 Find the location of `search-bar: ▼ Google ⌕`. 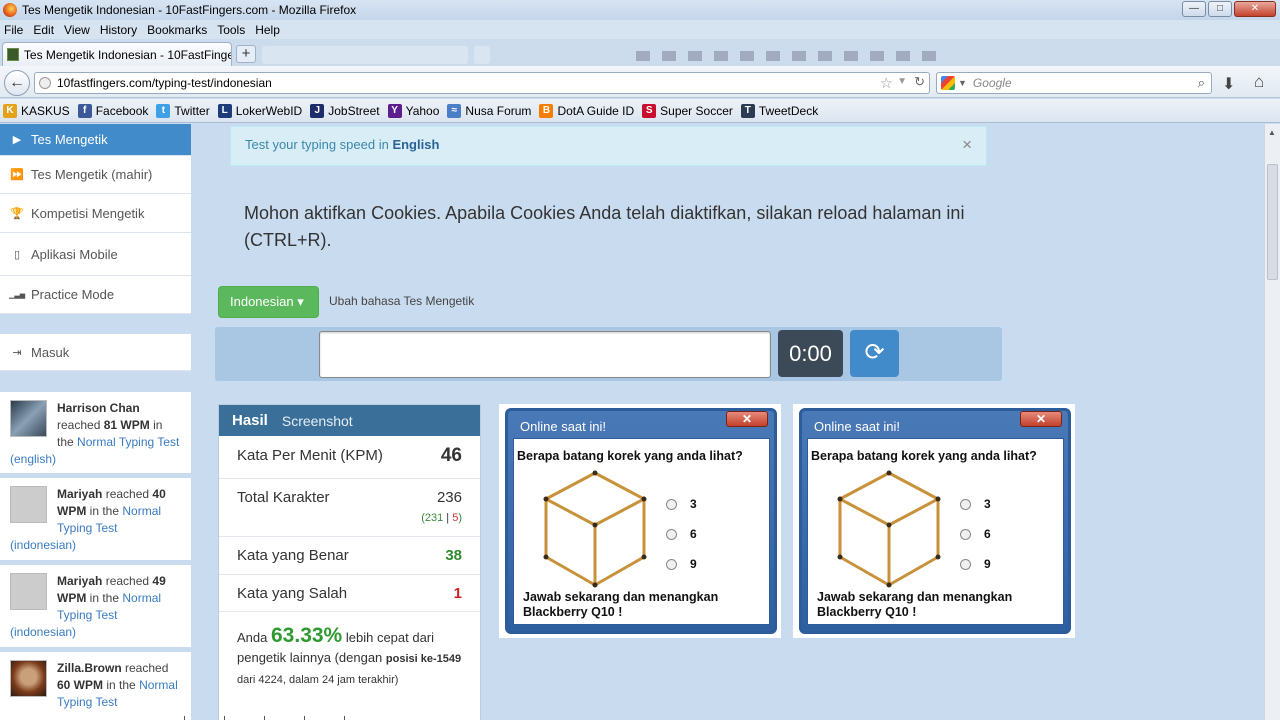

search-bar: ▼ Google ⌕ is located at coordinates (1074, 83).